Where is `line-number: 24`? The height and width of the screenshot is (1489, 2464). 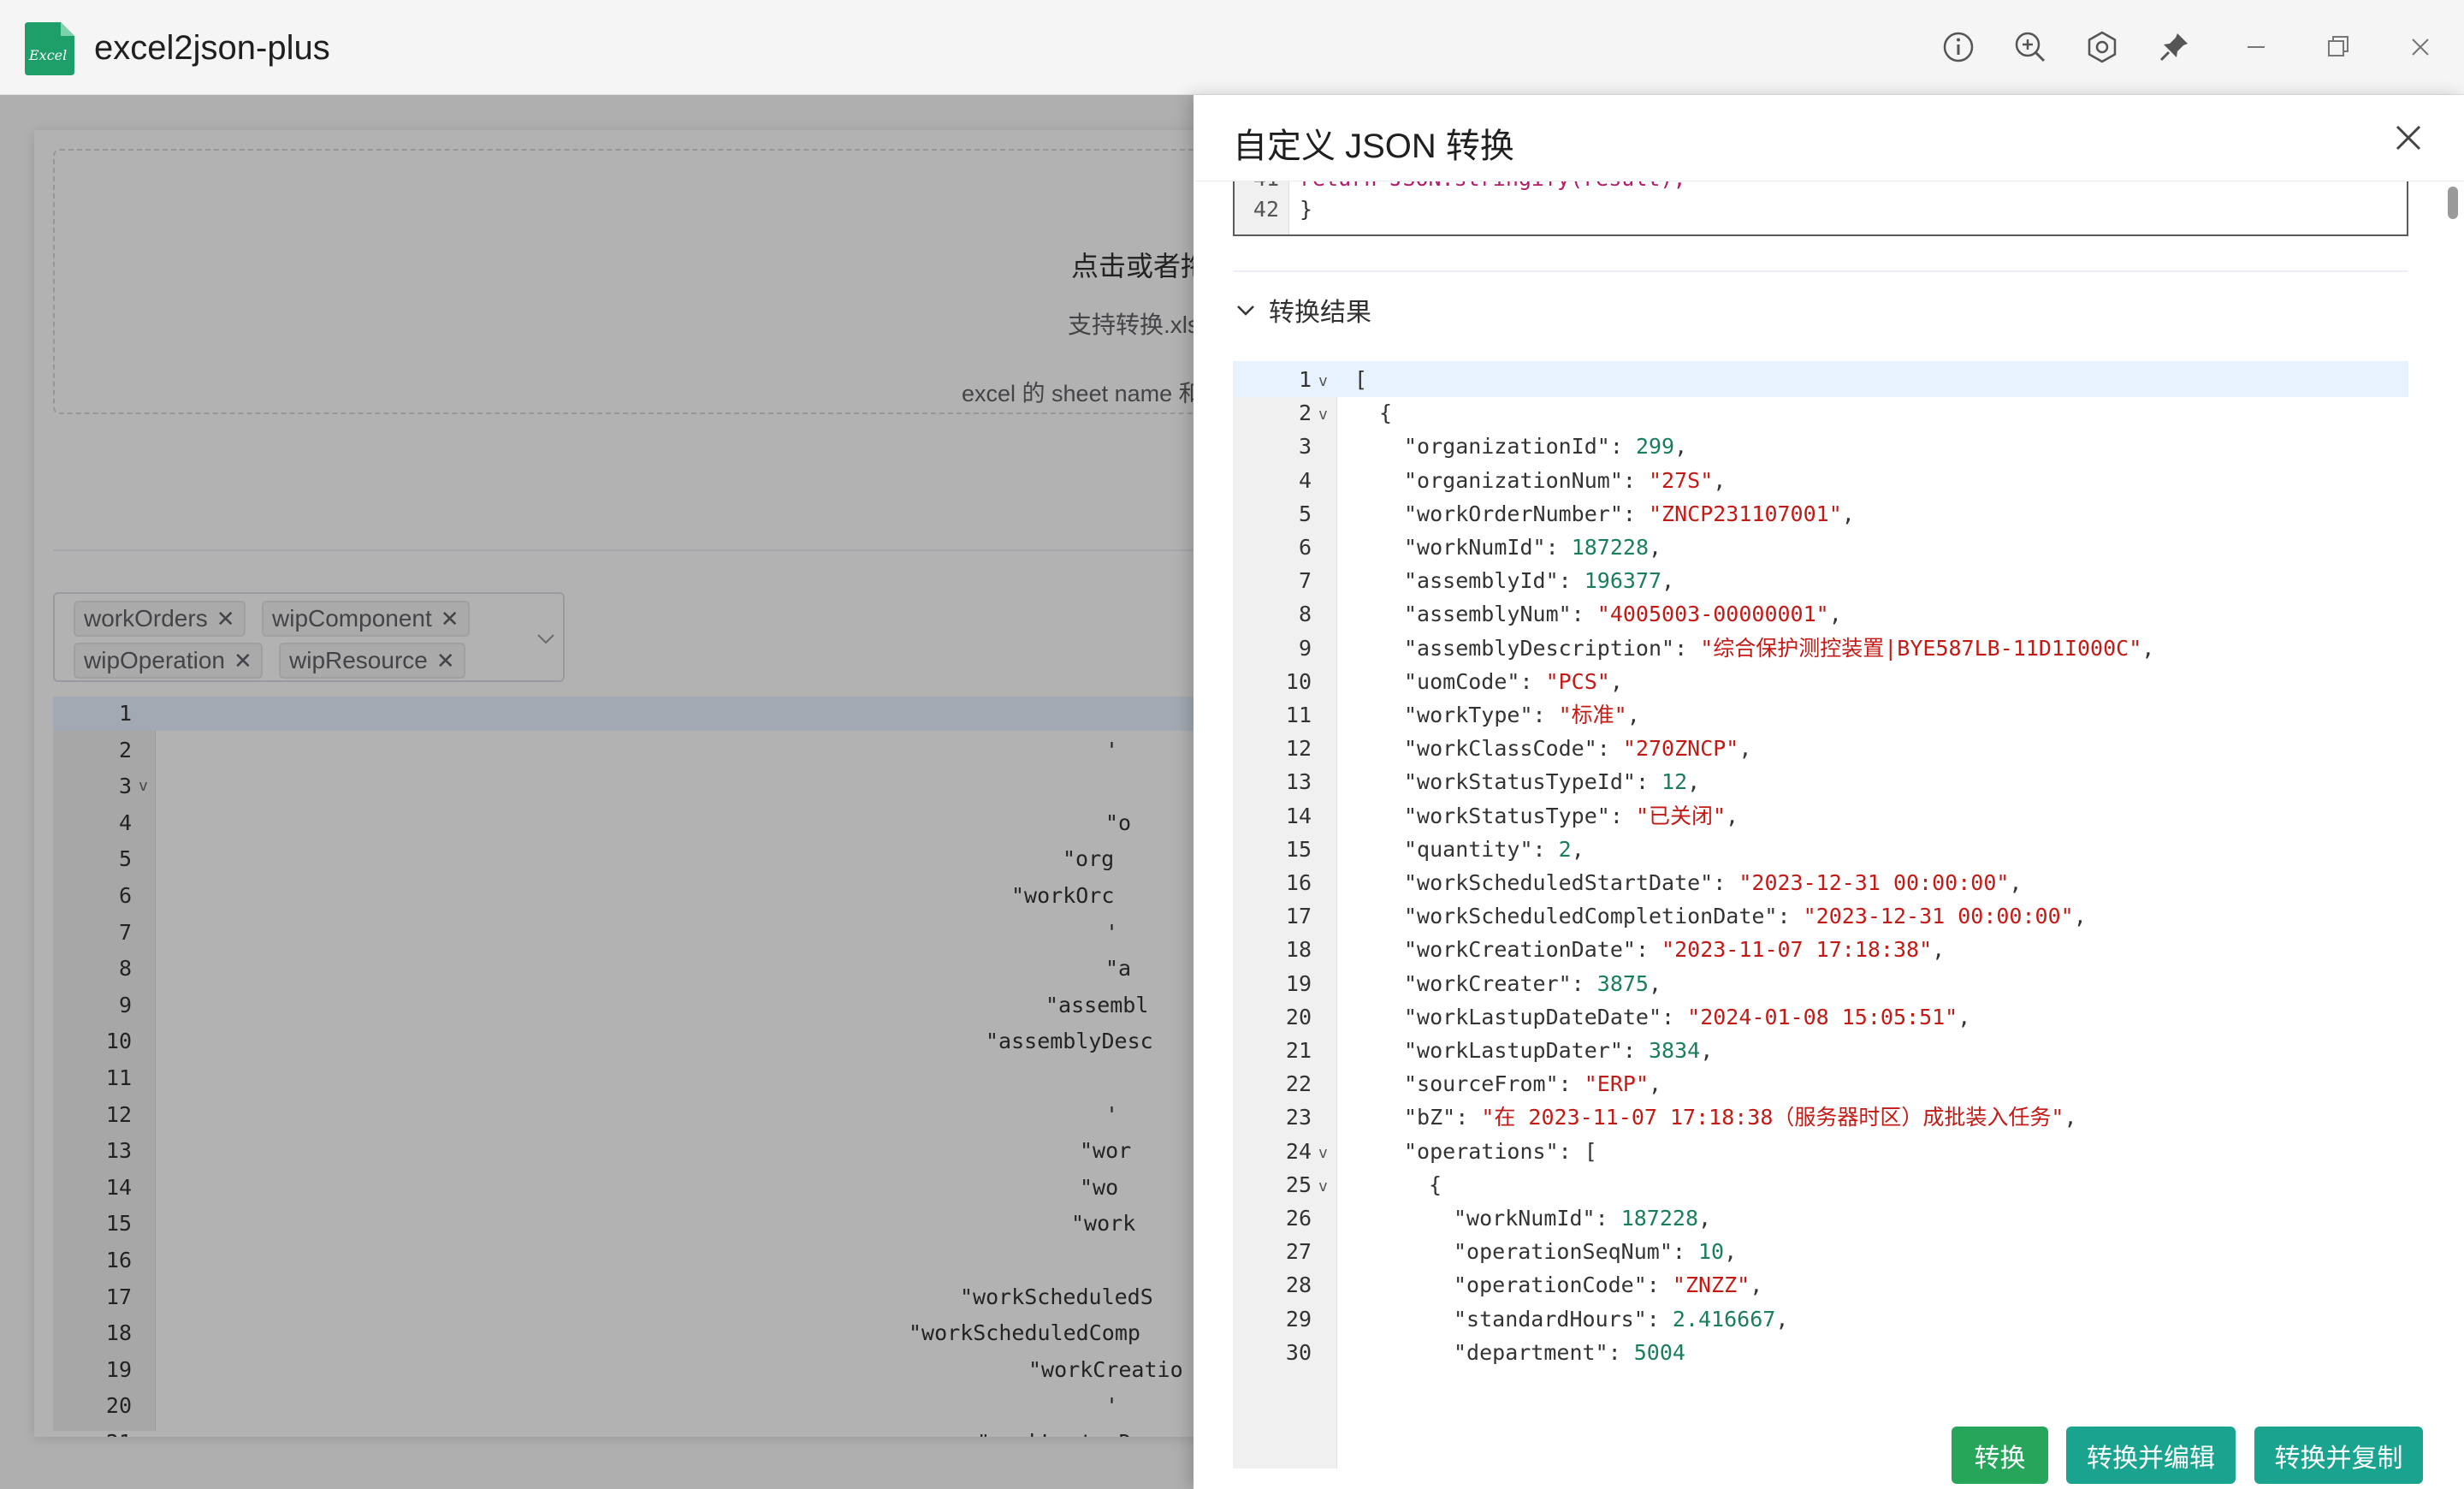
line-number: 24 is located at coordinates (1298, 1151).